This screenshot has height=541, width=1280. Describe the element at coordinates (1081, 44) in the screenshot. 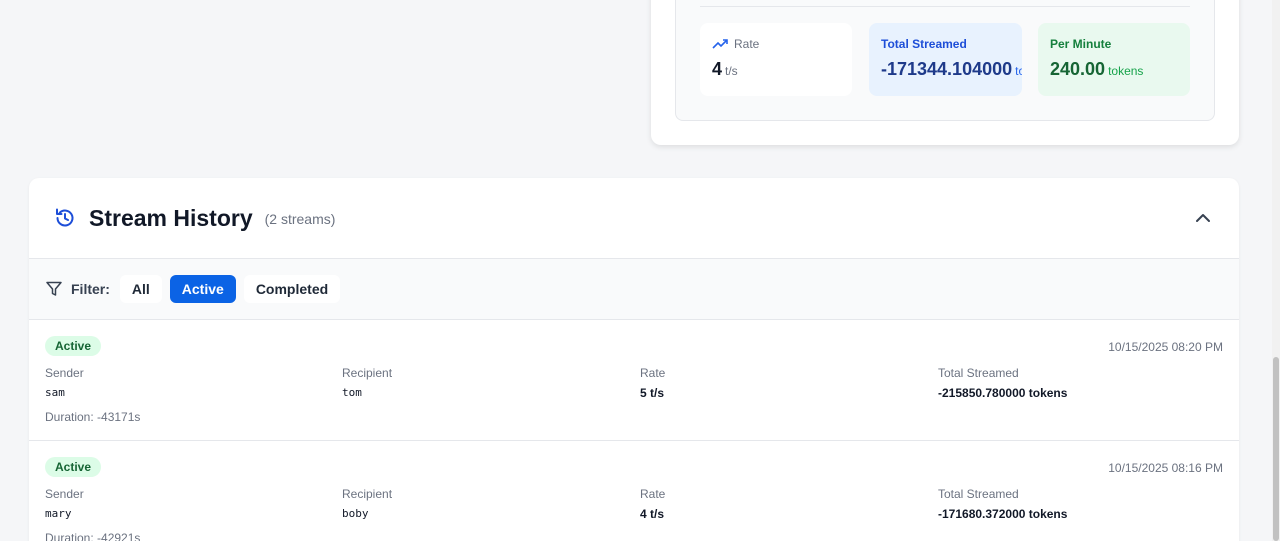

I see `per-minute-label: Per Minute` at that location.